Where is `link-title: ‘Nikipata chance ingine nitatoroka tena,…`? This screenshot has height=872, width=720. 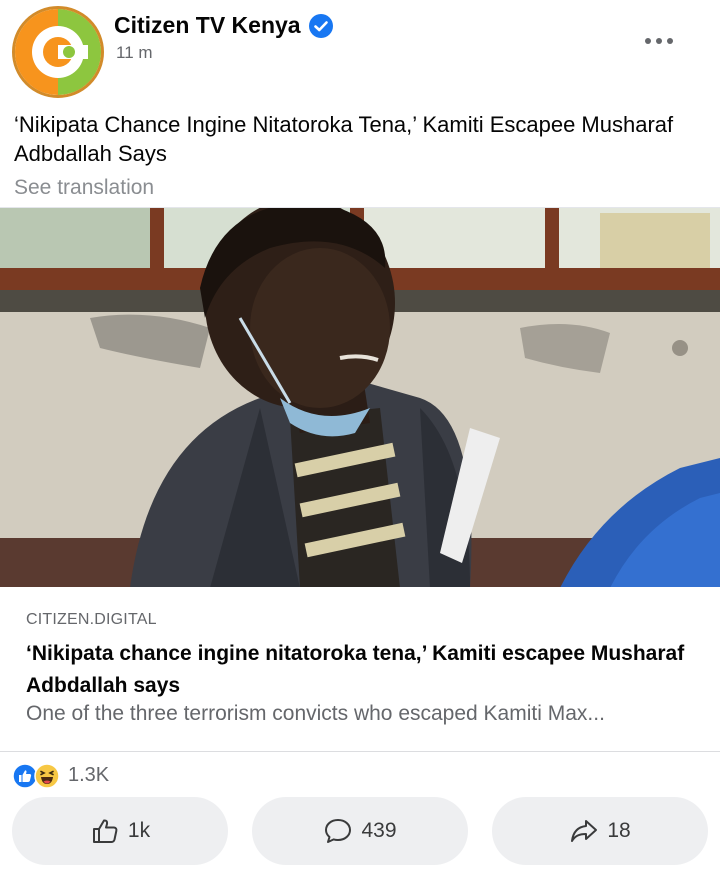 link-title: ‘Nikipata chance ingine nitatoroka tena,… is located at coordinates (361, 670).